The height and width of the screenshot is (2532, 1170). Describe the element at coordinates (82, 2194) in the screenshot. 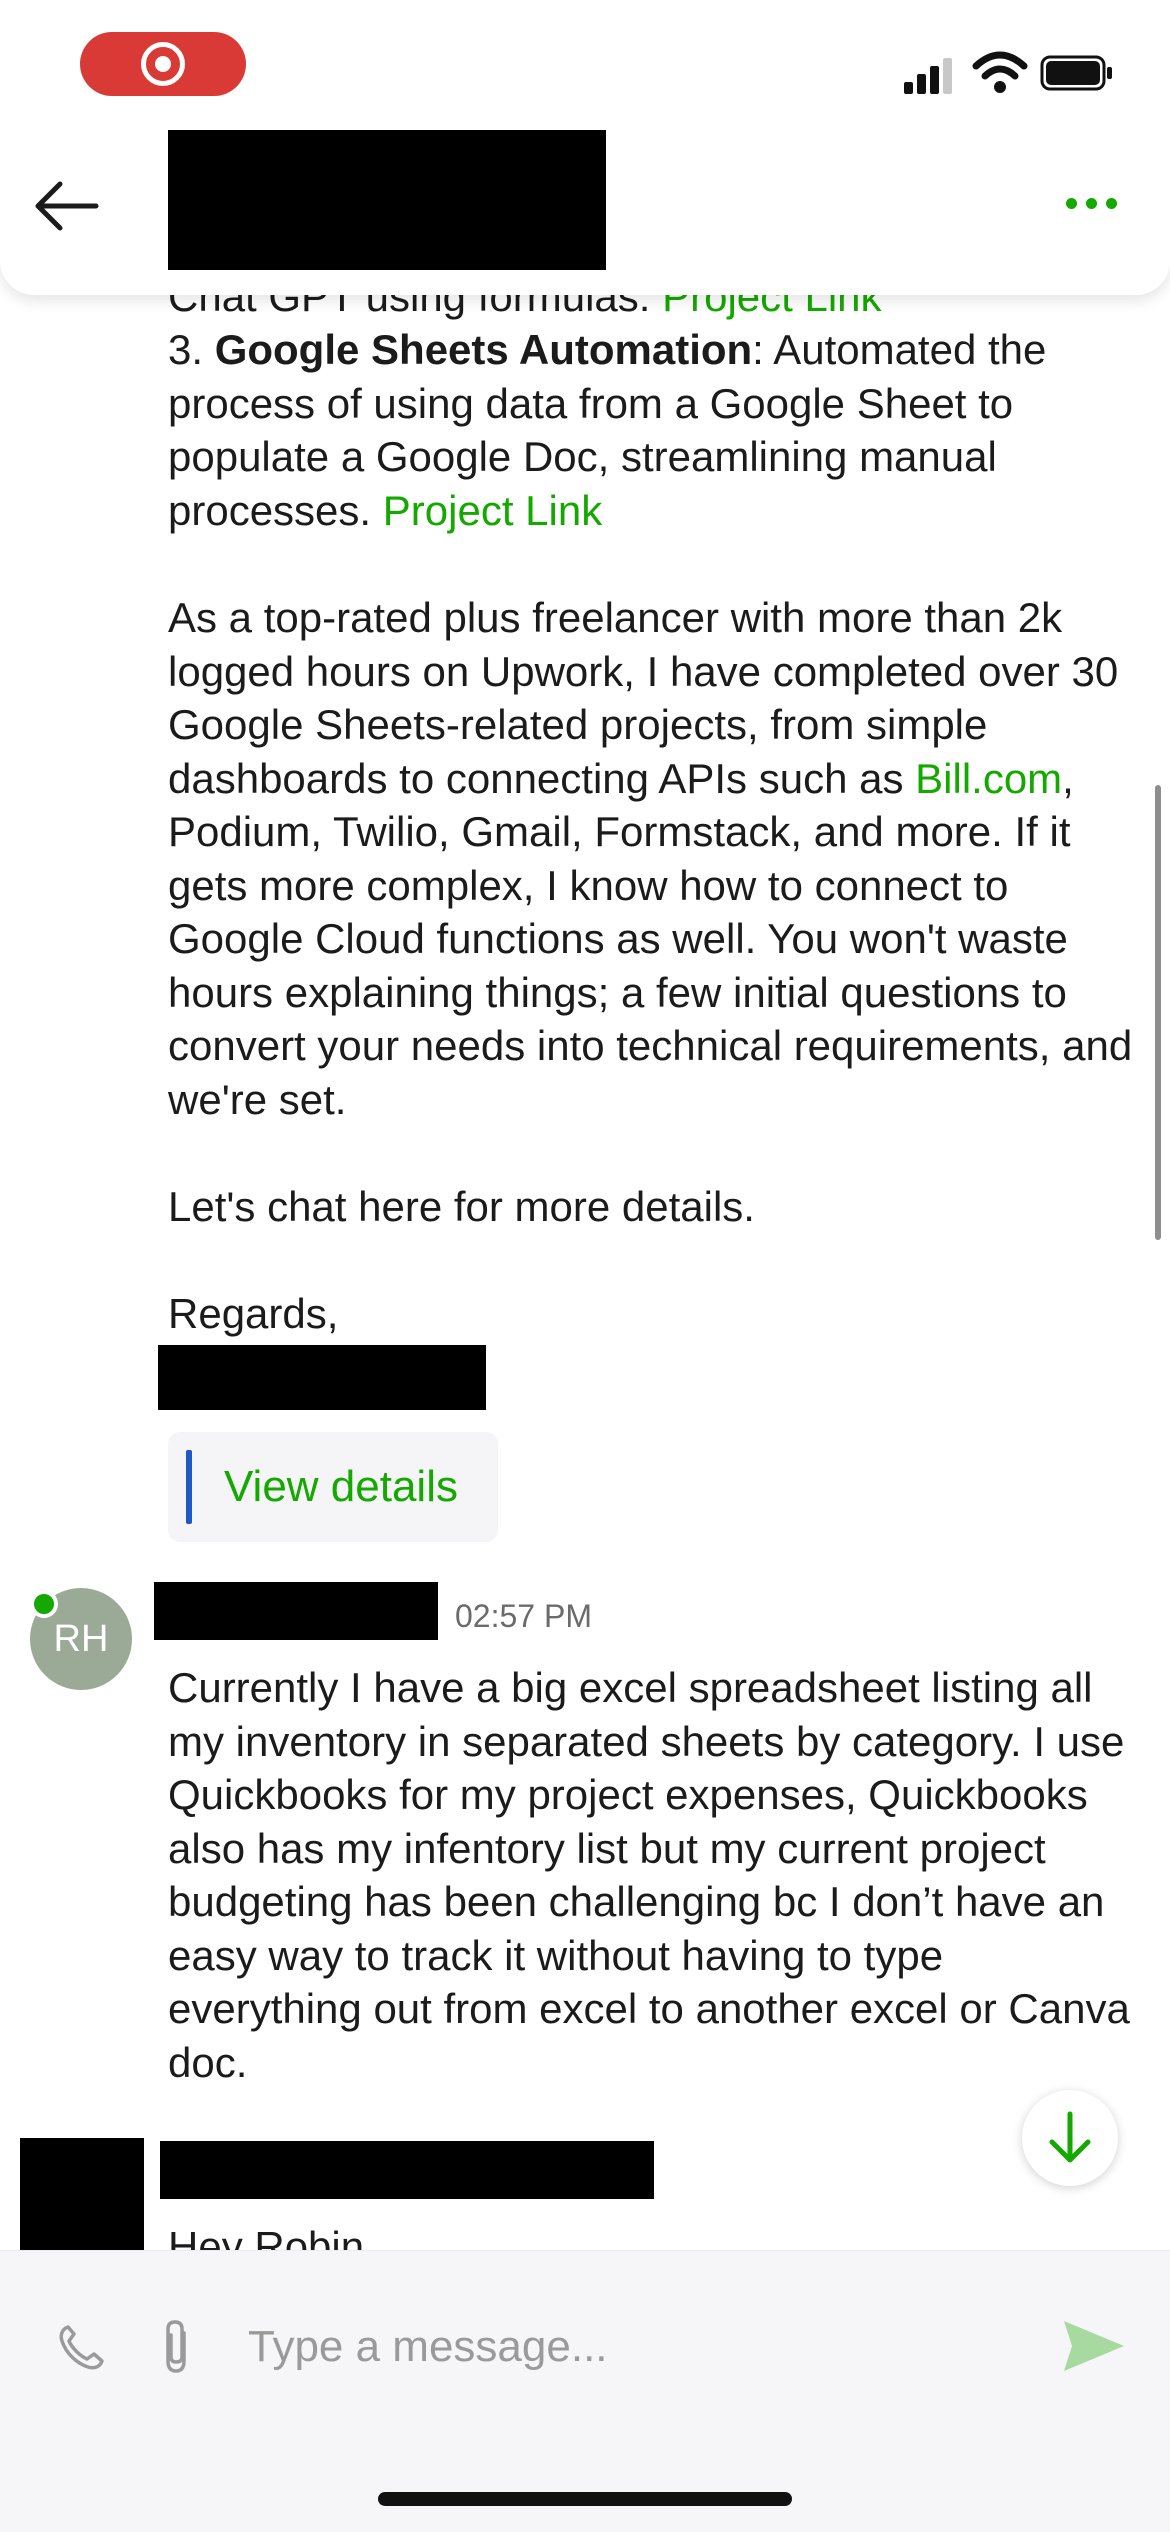

I see `redacted-avatar` at that location.